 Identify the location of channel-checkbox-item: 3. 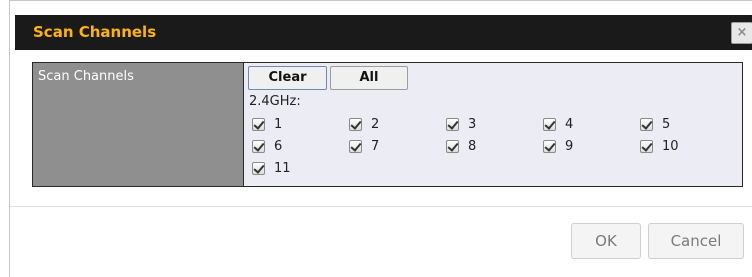
(494, 124).